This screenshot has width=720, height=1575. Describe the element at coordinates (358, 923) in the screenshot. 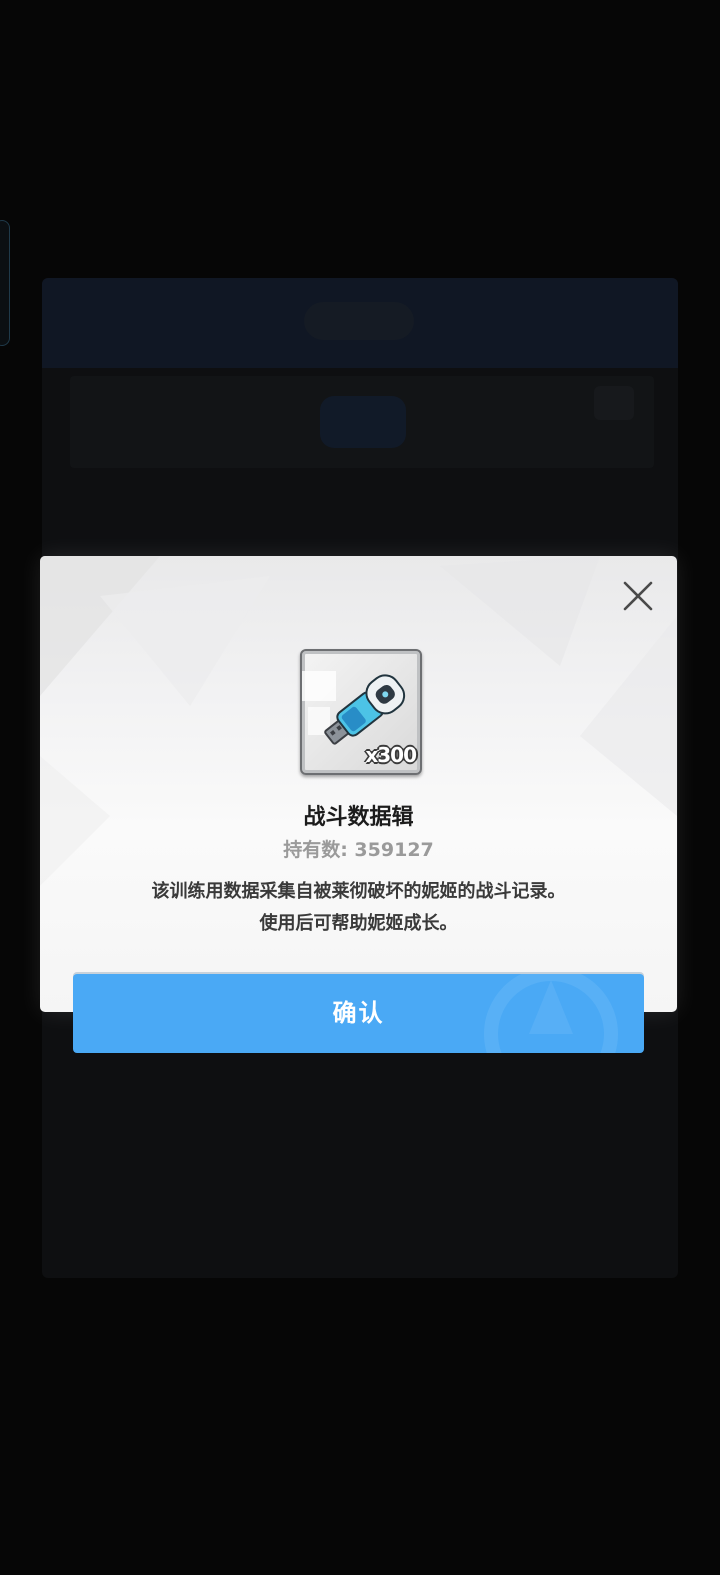

I see `item-description-line: 使用后可帮助妮姬成长。` at that location.